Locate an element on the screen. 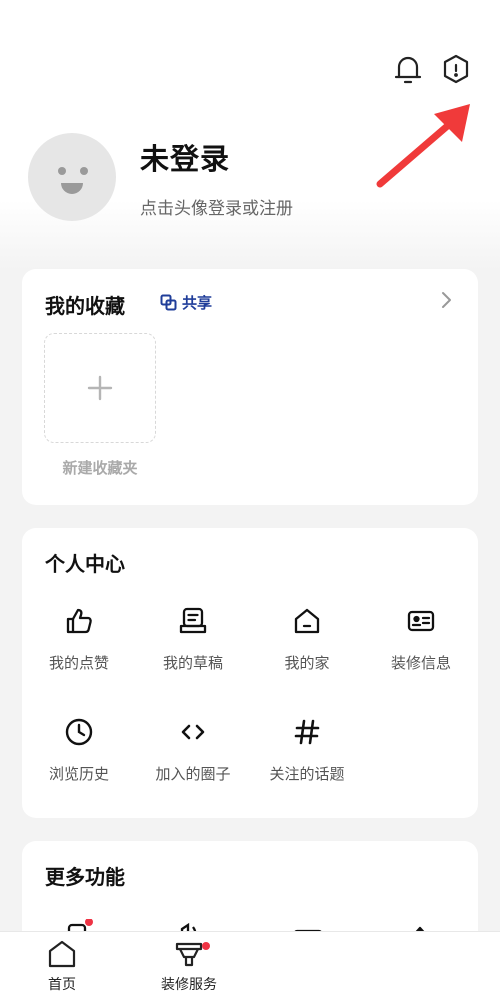  share-button: 共享 is located at coordinates (186, 302).